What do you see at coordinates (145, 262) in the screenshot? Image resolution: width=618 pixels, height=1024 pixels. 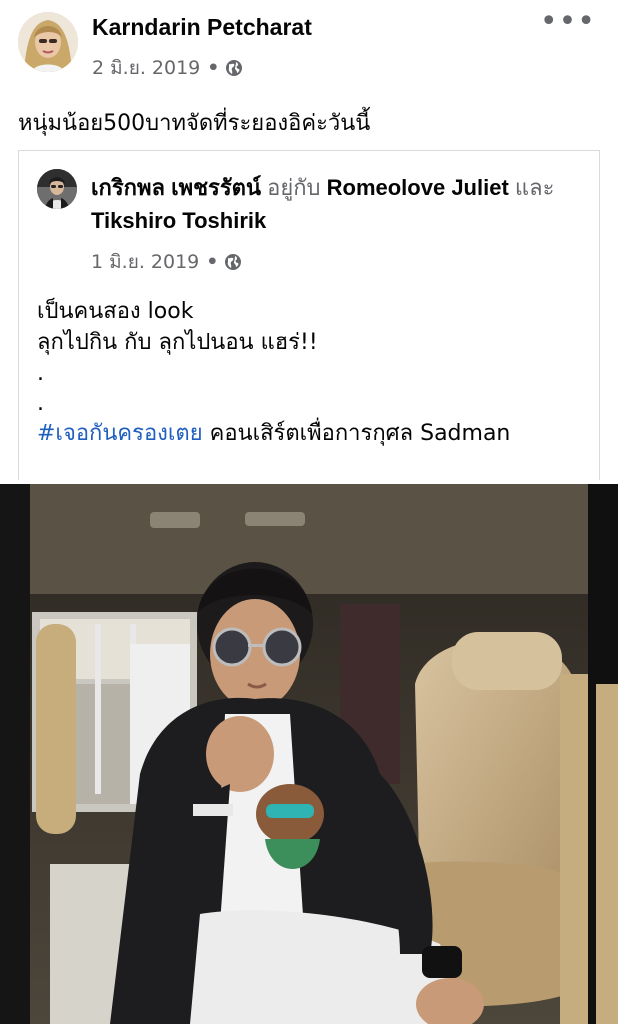 I see `shared-date: 1 มิ.ย. 2019` at bounding box center [145, 262].